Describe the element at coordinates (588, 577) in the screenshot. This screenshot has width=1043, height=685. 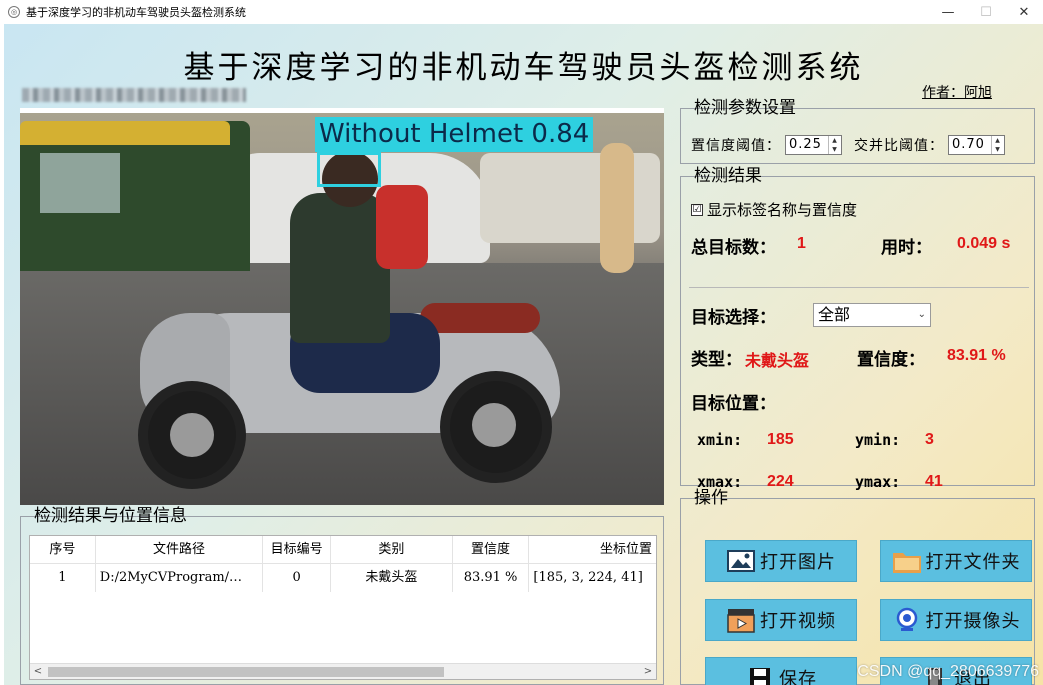
I see `table-cell: [185, 3, 224, 41]` at that location.